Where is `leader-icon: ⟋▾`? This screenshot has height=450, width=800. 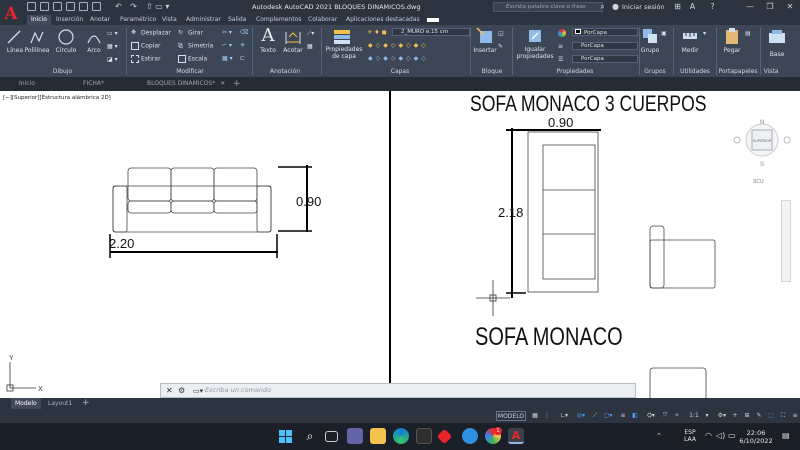 leader-icon: ⟋▾ is located at coordinates (310, 34).